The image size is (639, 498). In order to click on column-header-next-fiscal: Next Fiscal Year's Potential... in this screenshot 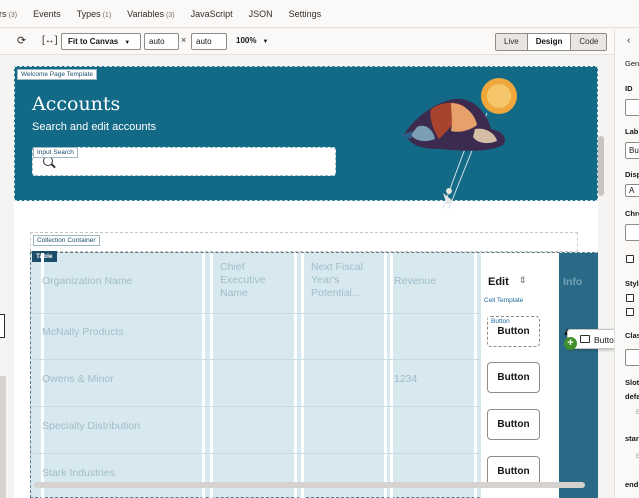, I will do `click(346, 280)`.